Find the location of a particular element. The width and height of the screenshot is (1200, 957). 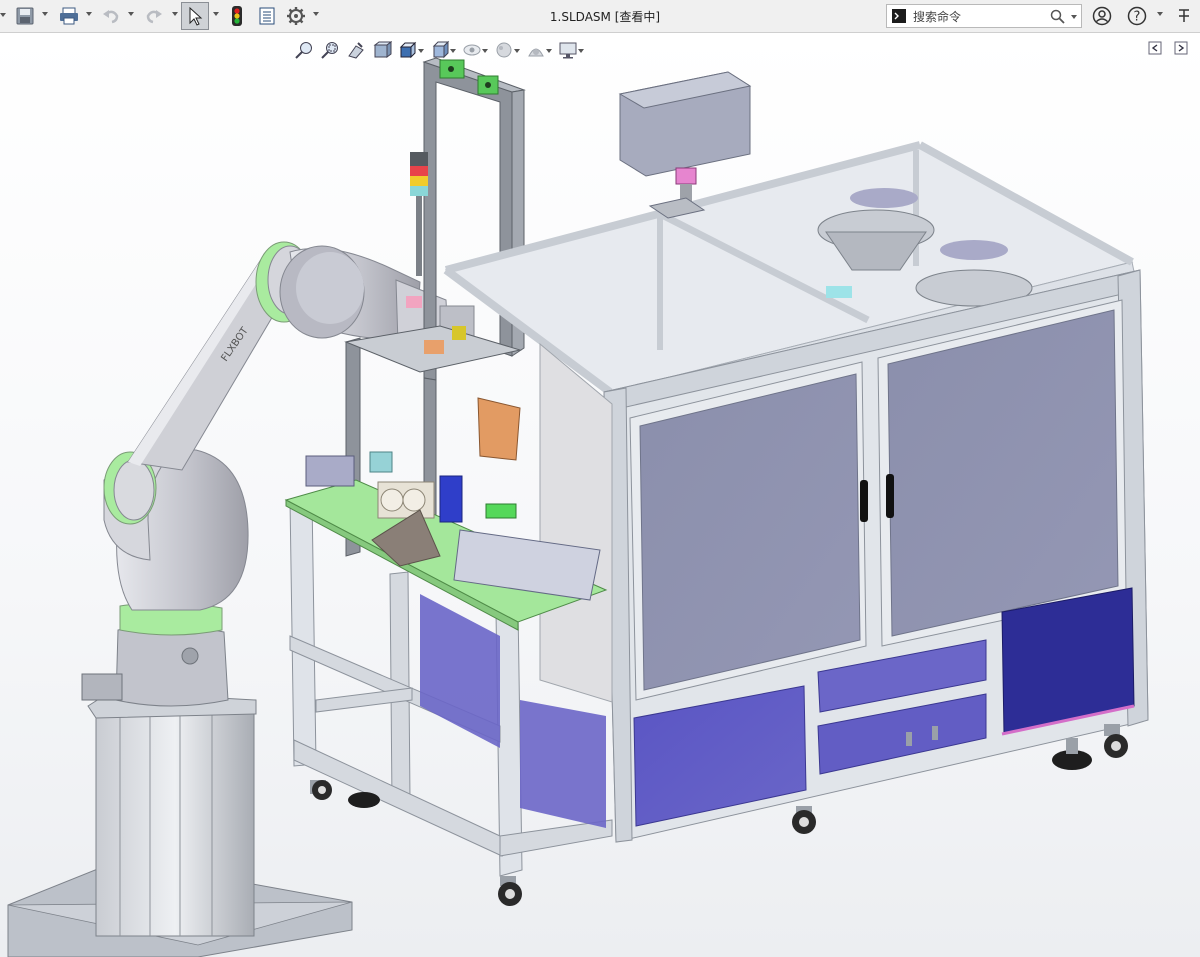

cabinet-right-door is located at coordinates (1002, 473).